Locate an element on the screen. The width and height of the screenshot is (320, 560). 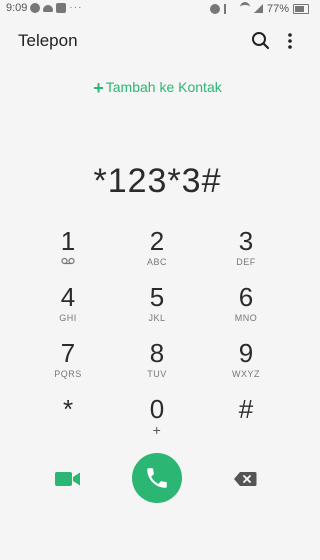
key-5: 5 JKL is located at coordinates (157, 307).